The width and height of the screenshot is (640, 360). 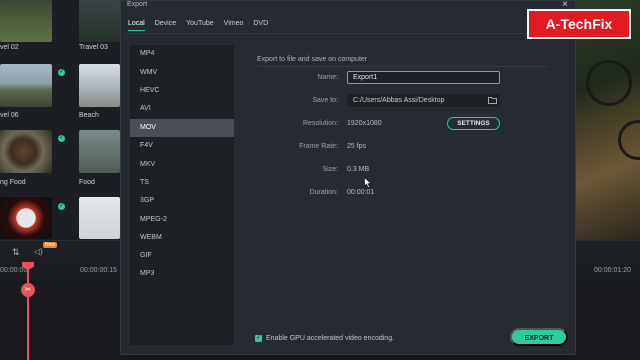 I want to click on resolution-value: 1920x1080, so click(x=364, y=123).